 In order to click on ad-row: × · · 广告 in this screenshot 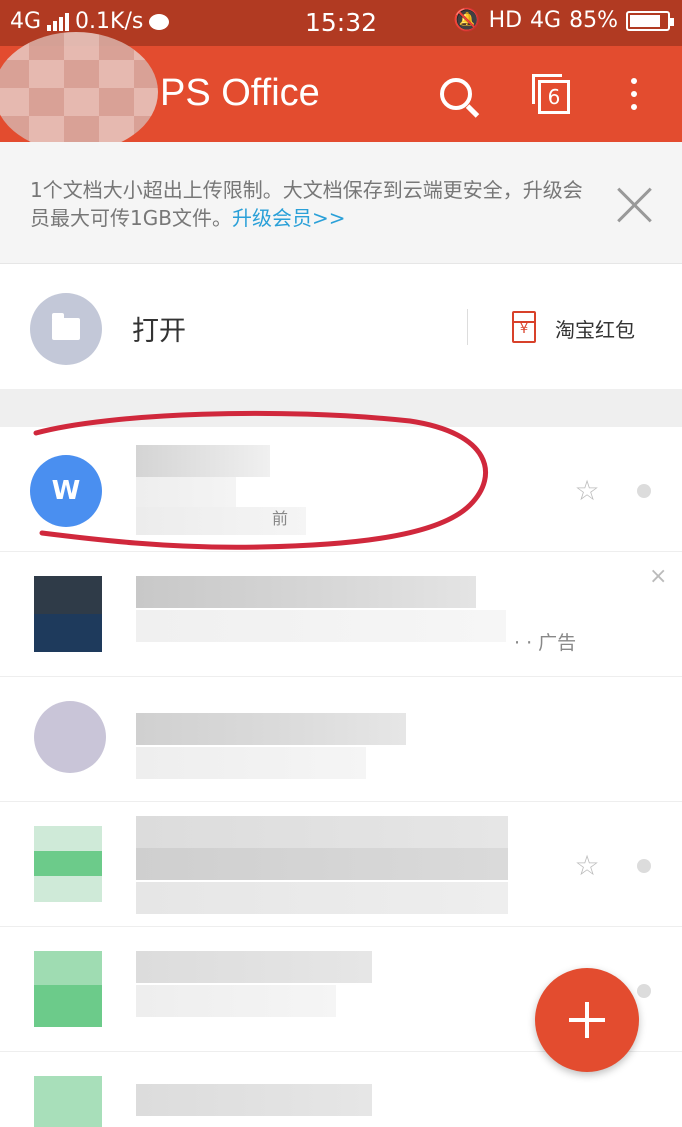, I will do `click(341, 614)`.